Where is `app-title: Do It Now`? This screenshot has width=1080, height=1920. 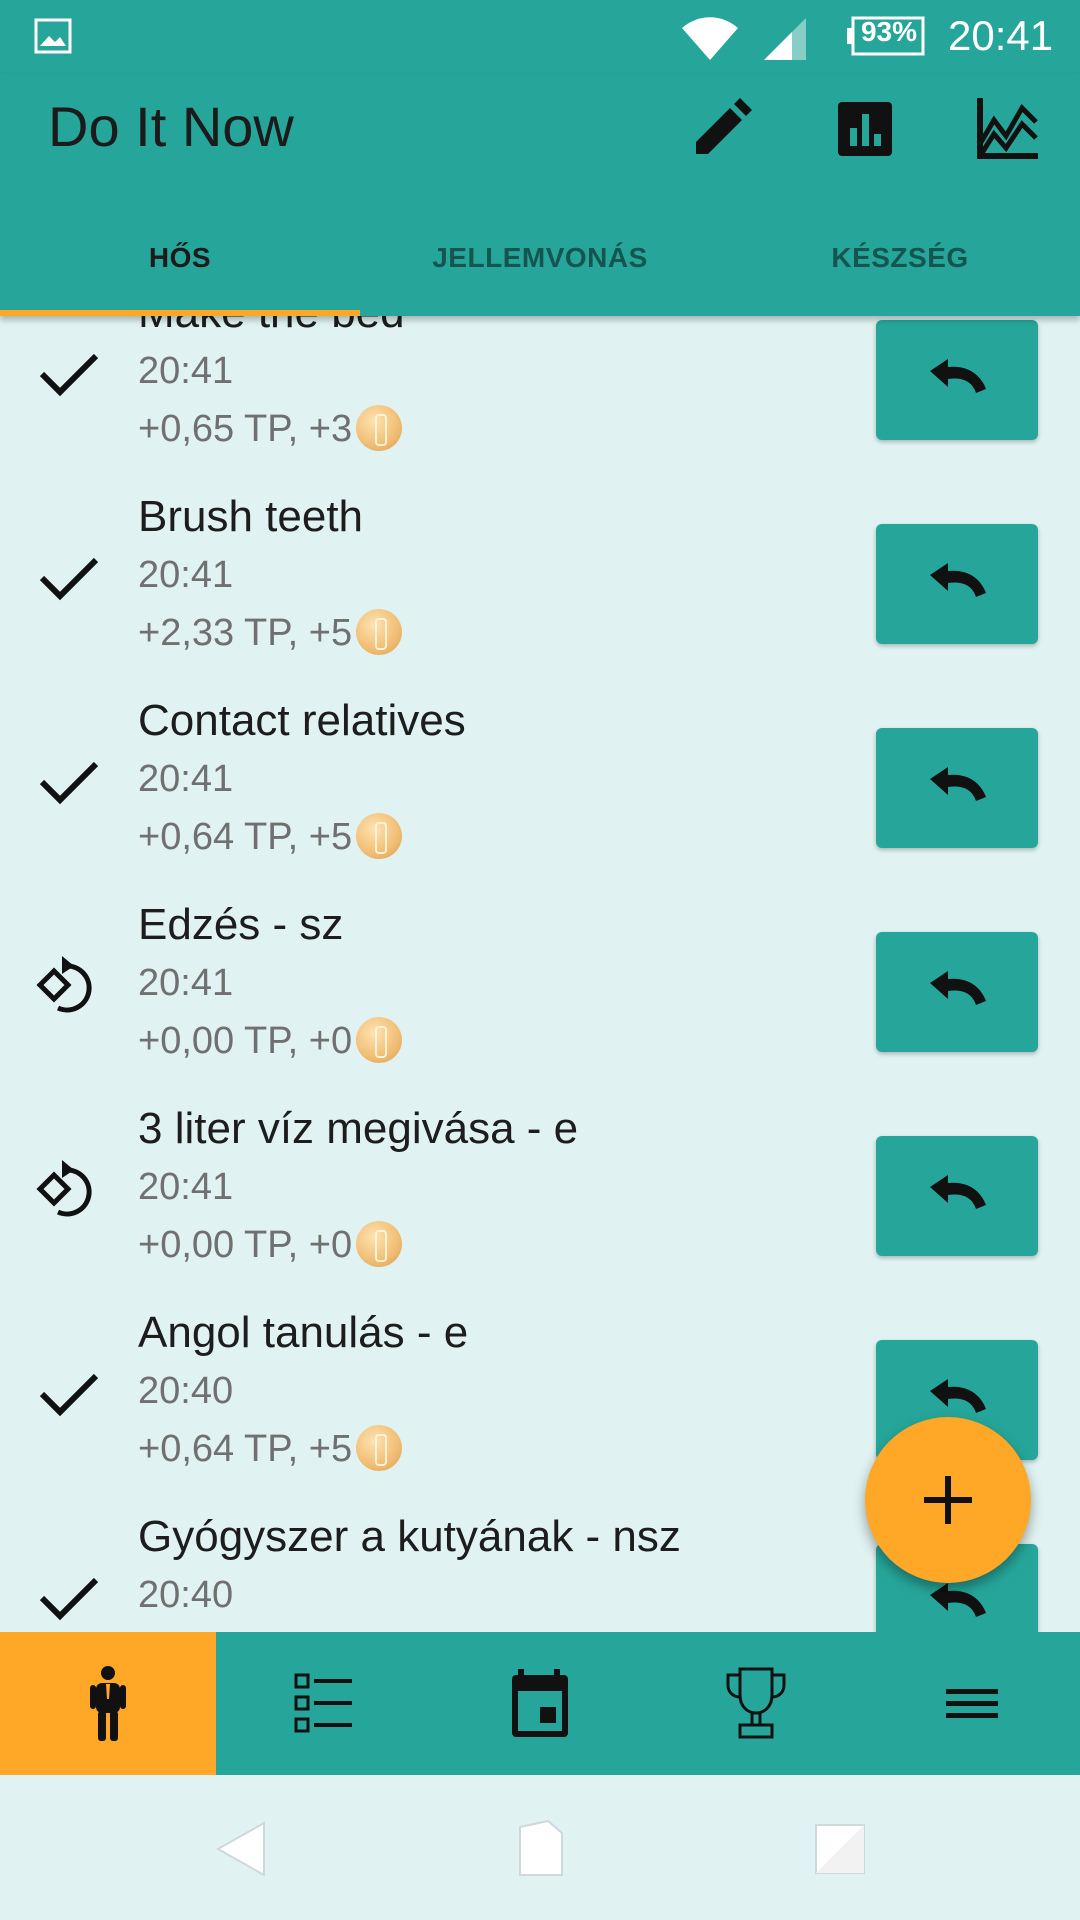 app-title: Do It Now is located at coordinates (171, 126).